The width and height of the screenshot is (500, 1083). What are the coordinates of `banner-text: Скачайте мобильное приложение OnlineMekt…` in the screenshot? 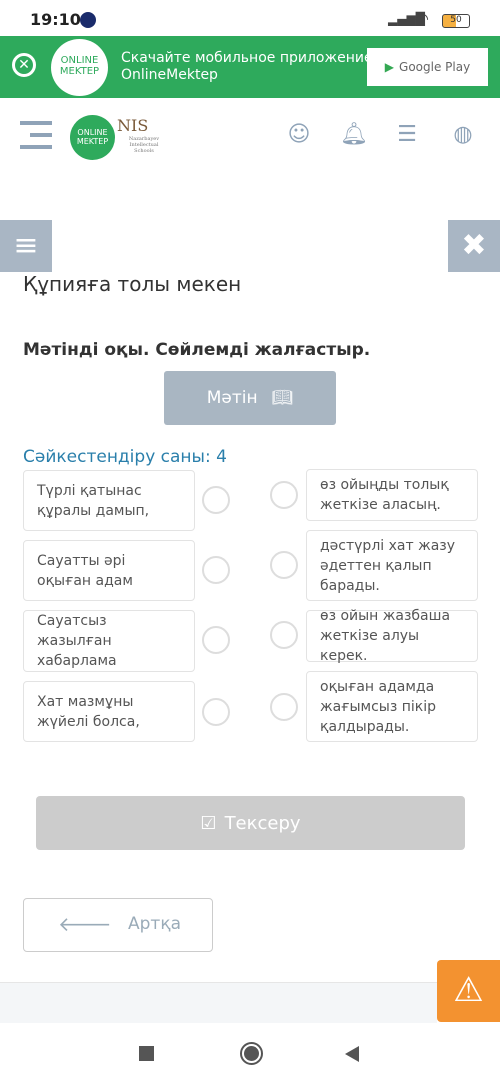 It's located at (247, 67).